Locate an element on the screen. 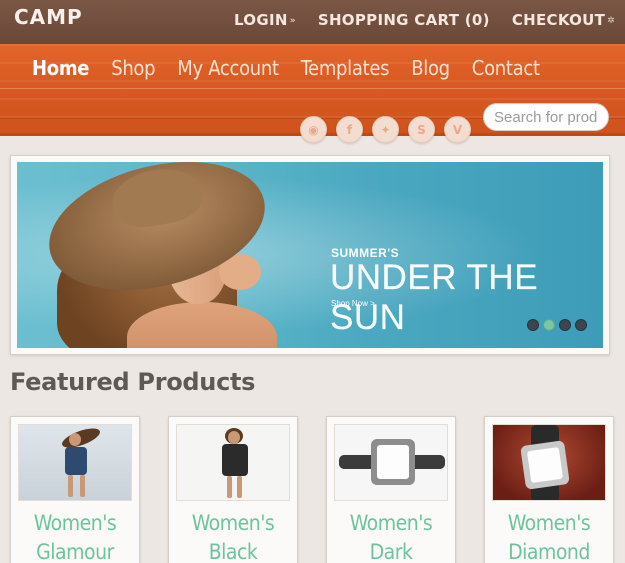  checkout-label: CHECKOUT is located at coordinates (558, 20).